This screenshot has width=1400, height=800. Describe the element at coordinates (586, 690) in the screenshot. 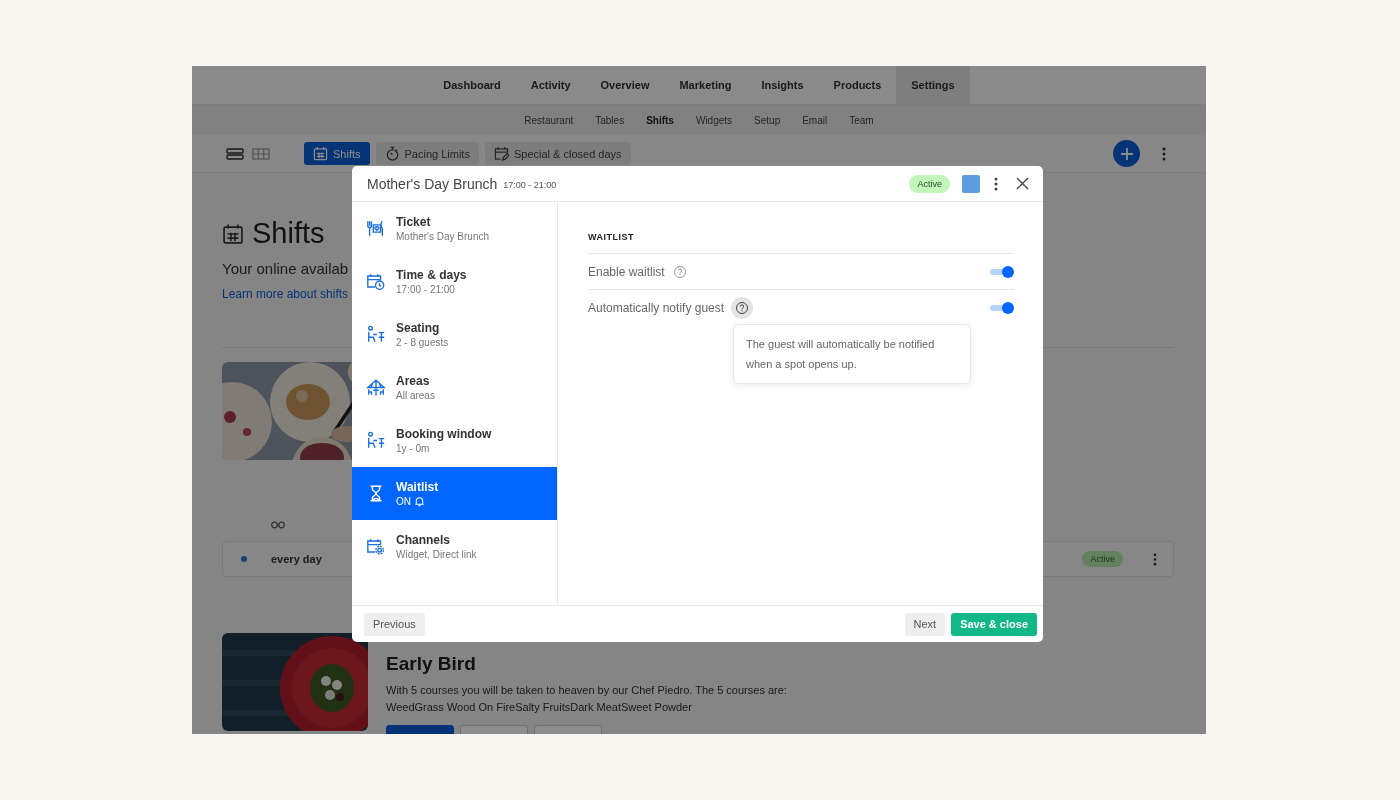

I see `offer-description: With 5 courses you will be taken to heaven by our Chef Piedro. The 5 courses are:` at that location.